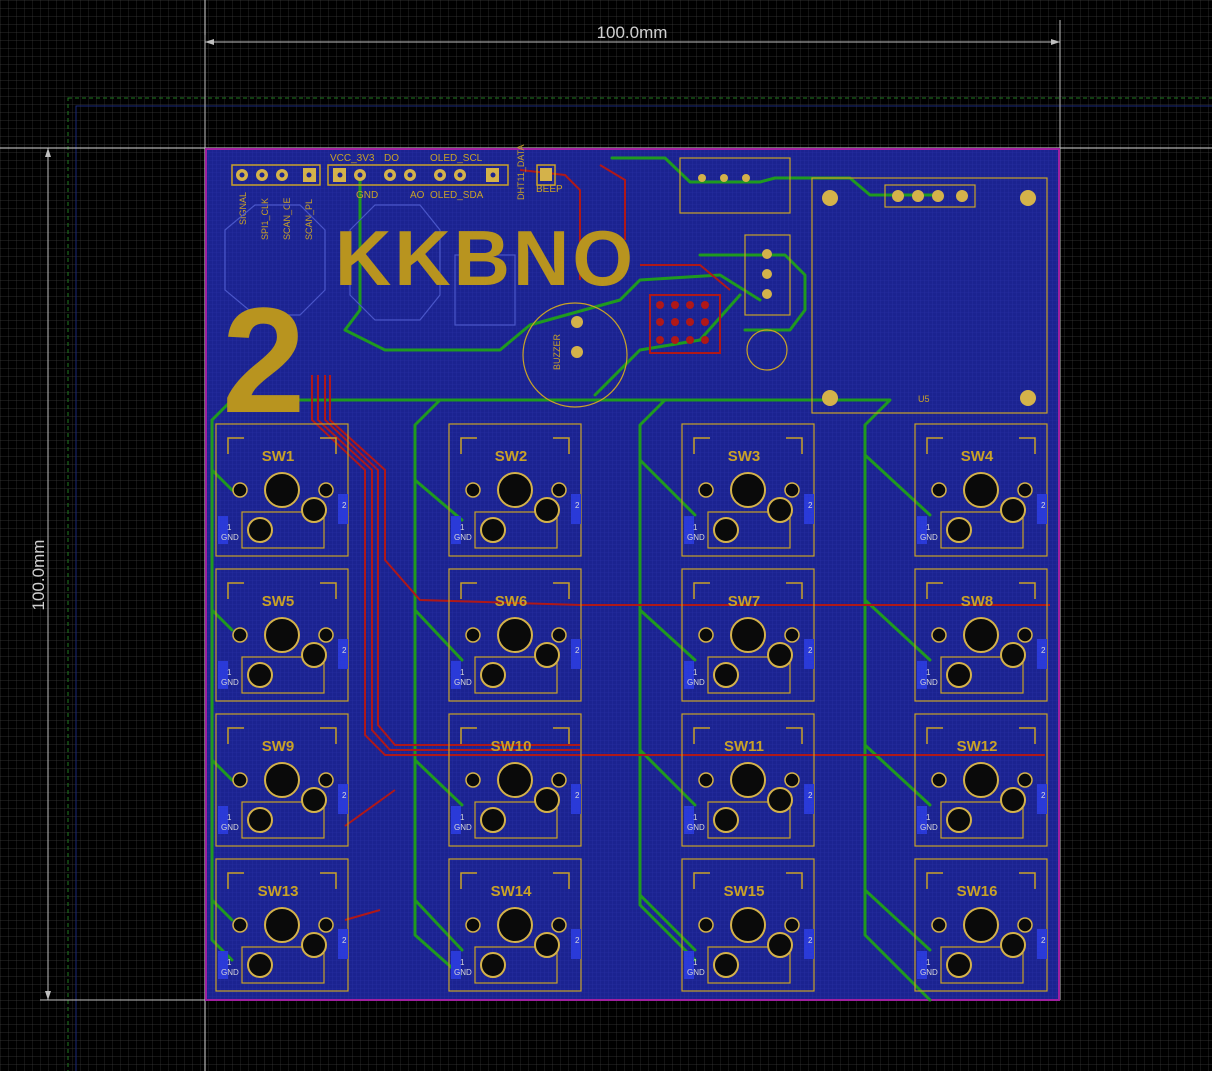  What do you see at coordinates (485, 258) in the screenshot?
I see `board-title: KKBNO` at bounding box center [485, 258].